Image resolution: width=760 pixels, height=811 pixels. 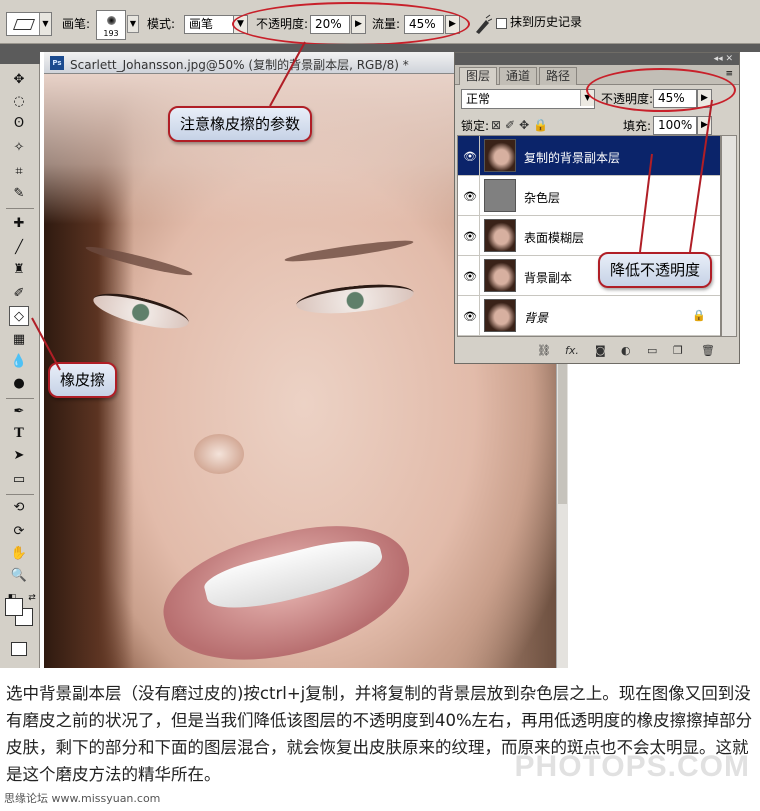 What do you see at coordinates (19, 248) in the screenshot?
I see `brush-tool-icon: ╱` at bounding box center [19, 248].